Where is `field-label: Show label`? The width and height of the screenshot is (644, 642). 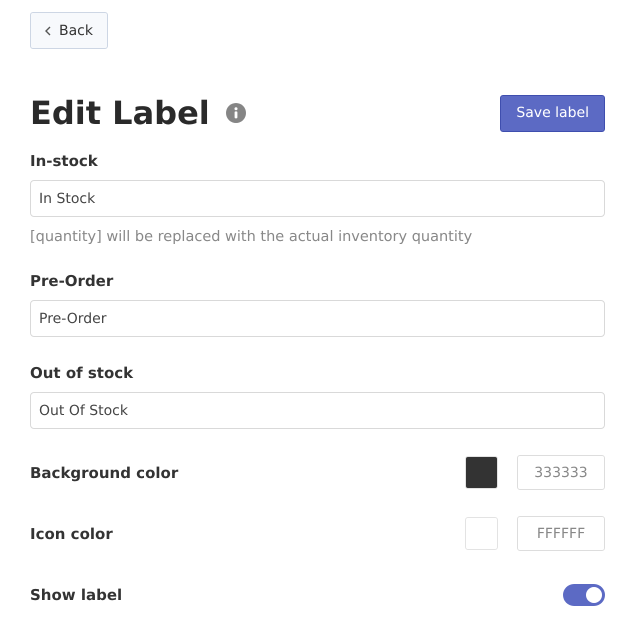
field-label: Show label is located at coordinates (77, 595).